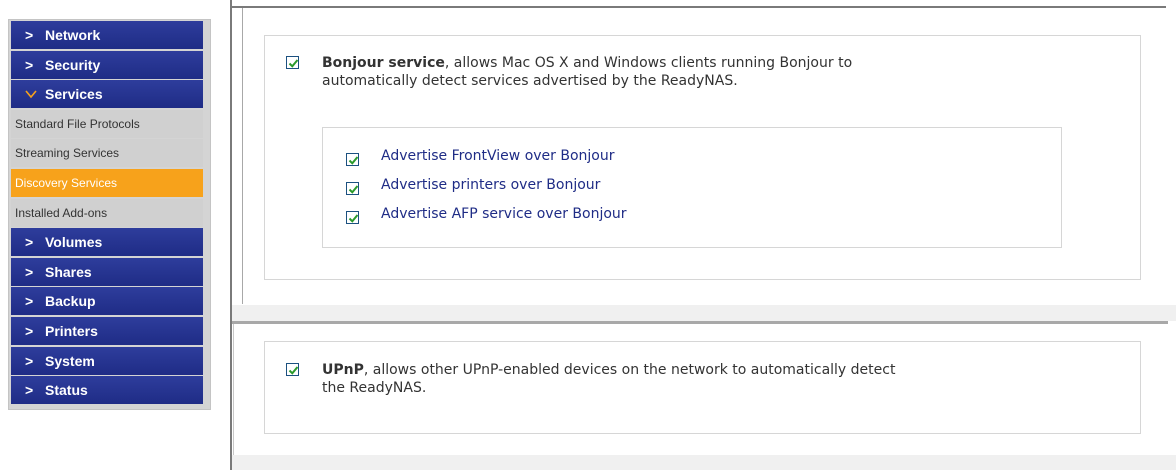 The width and height of the screenshot is (1176, 470). I want to click on sidebar-subitem-label: Streaming Services, so click(67, 153).